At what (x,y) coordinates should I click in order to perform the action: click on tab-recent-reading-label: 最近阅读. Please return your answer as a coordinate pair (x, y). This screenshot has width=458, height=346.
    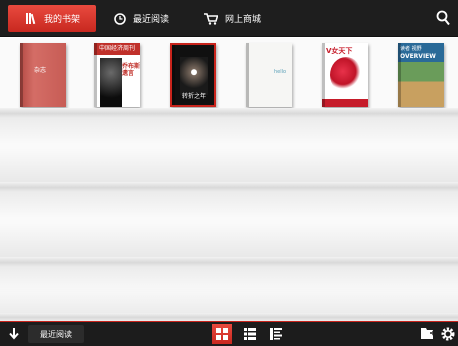
    Looking at the image, I should click on (151, 20).